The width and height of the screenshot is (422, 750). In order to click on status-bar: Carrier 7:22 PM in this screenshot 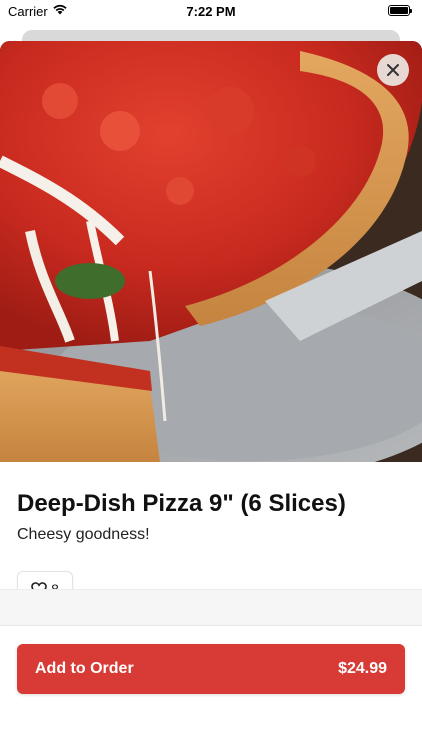, I will do `click(211, 12)`.